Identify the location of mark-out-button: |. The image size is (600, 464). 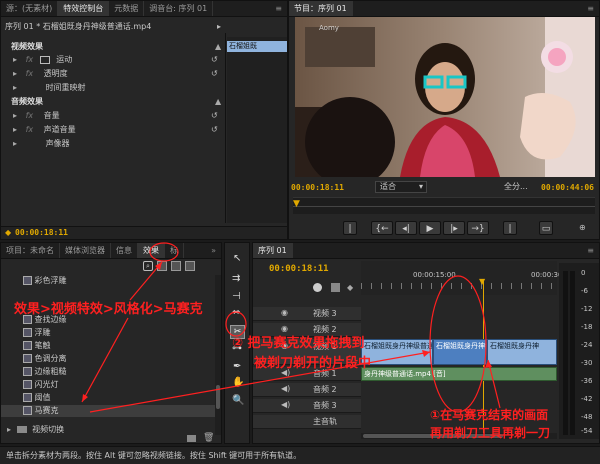
(510, 228).